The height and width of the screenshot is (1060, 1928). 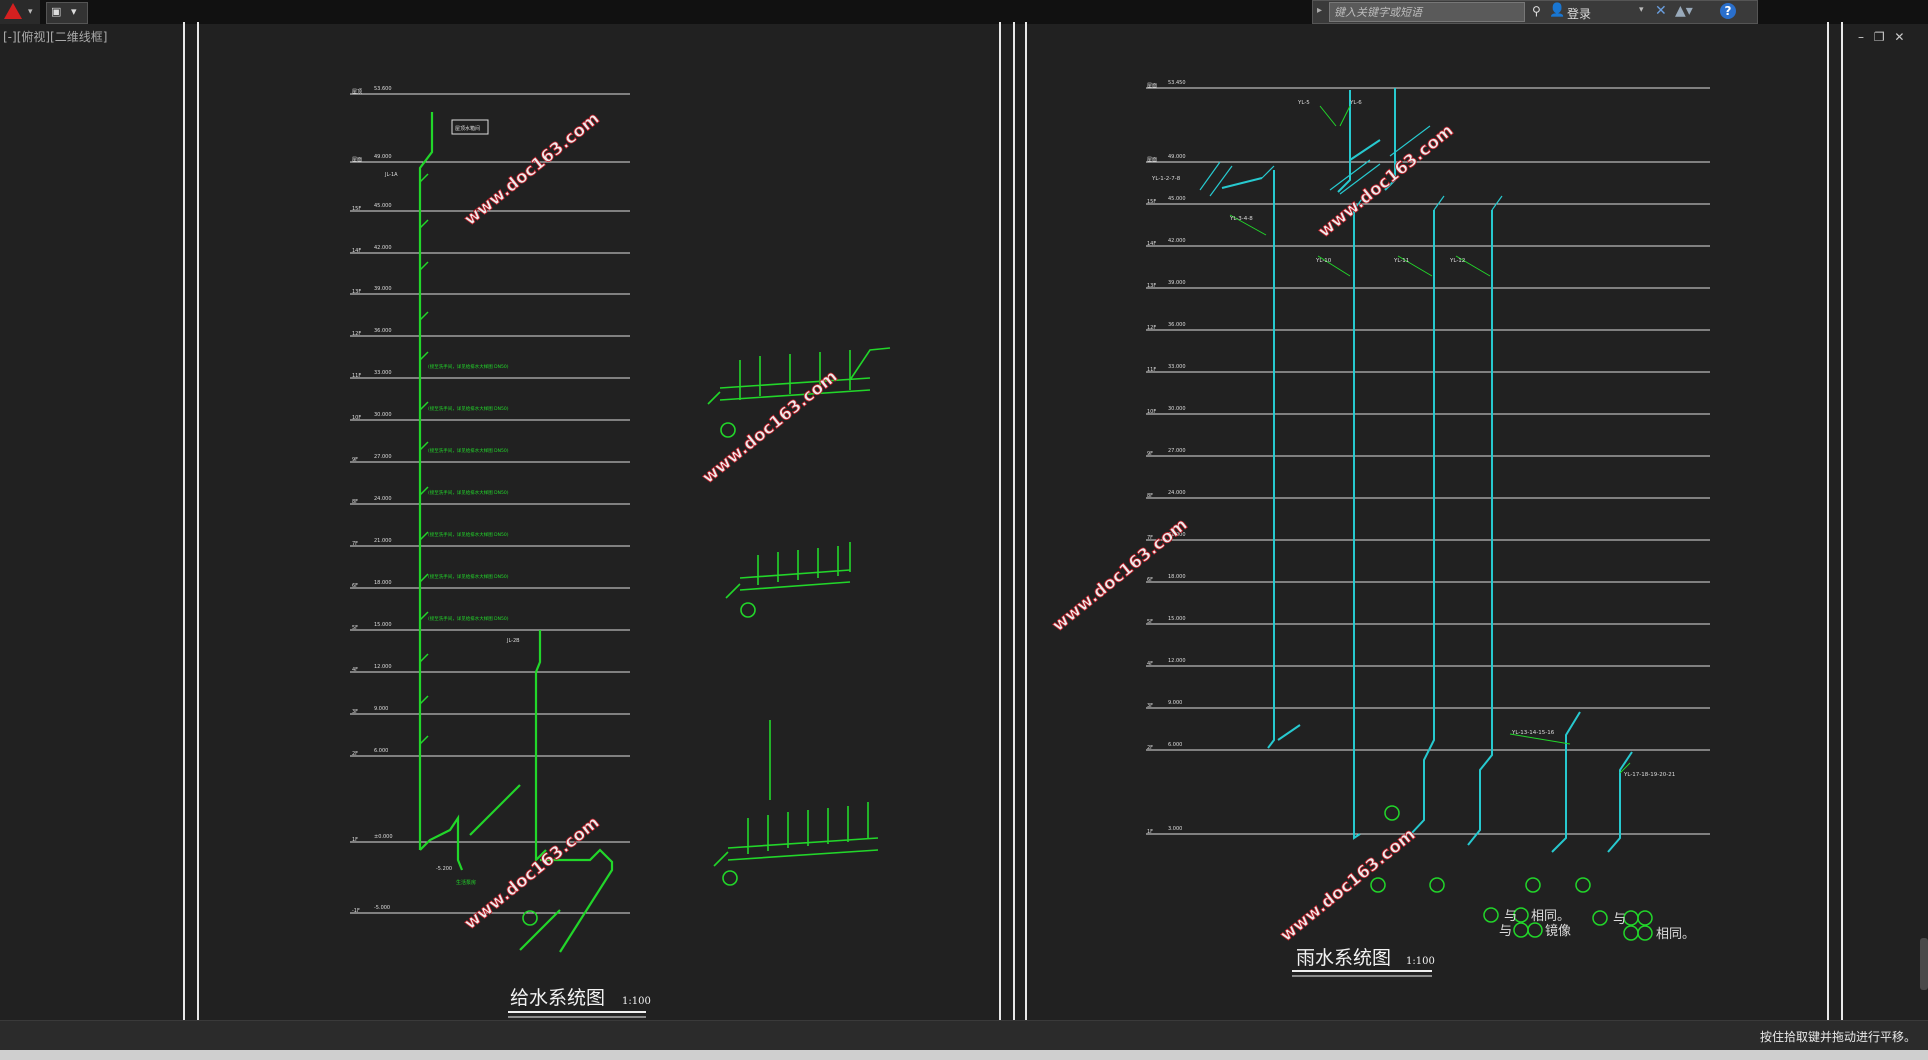 I want to click on riser-label: YL-3-4-8, so click(x=1241, y=219).